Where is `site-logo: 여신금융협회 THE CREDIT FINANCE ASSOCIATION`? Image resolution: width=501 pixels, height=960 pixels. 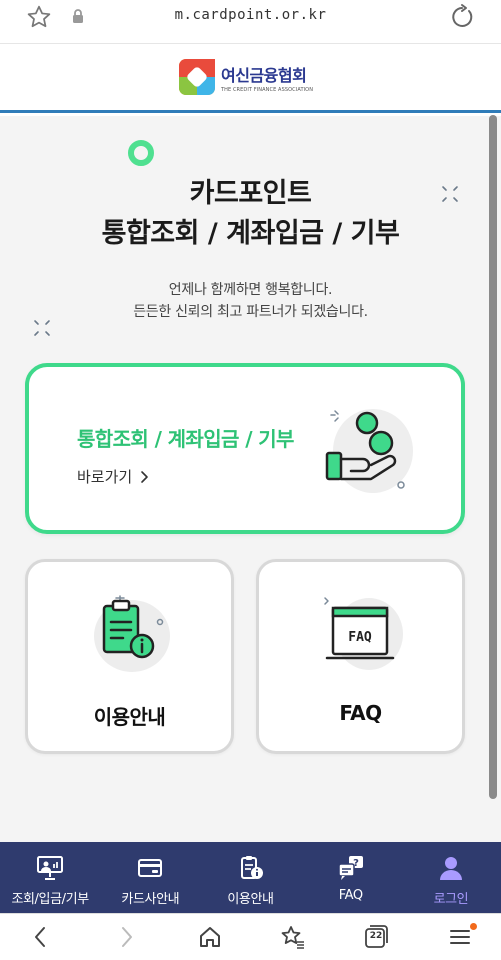 site-logo: 여신금융협회 THE CREDIT FINANCE ASSOCIATION is located at coordinates (246, 77).